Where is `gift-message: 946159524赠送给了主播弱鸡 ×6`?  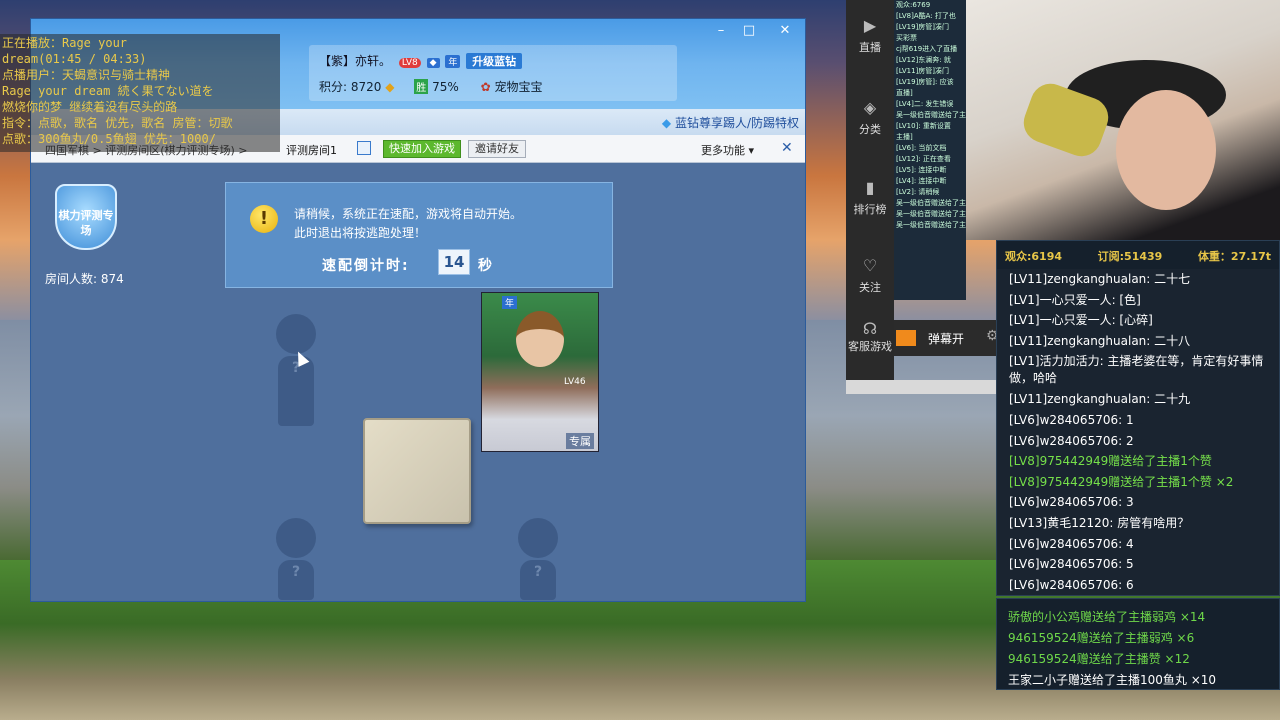
gift-message: 946159524赠送给了主播弱鸡 ×6 is located at coordinates (1101, 638).